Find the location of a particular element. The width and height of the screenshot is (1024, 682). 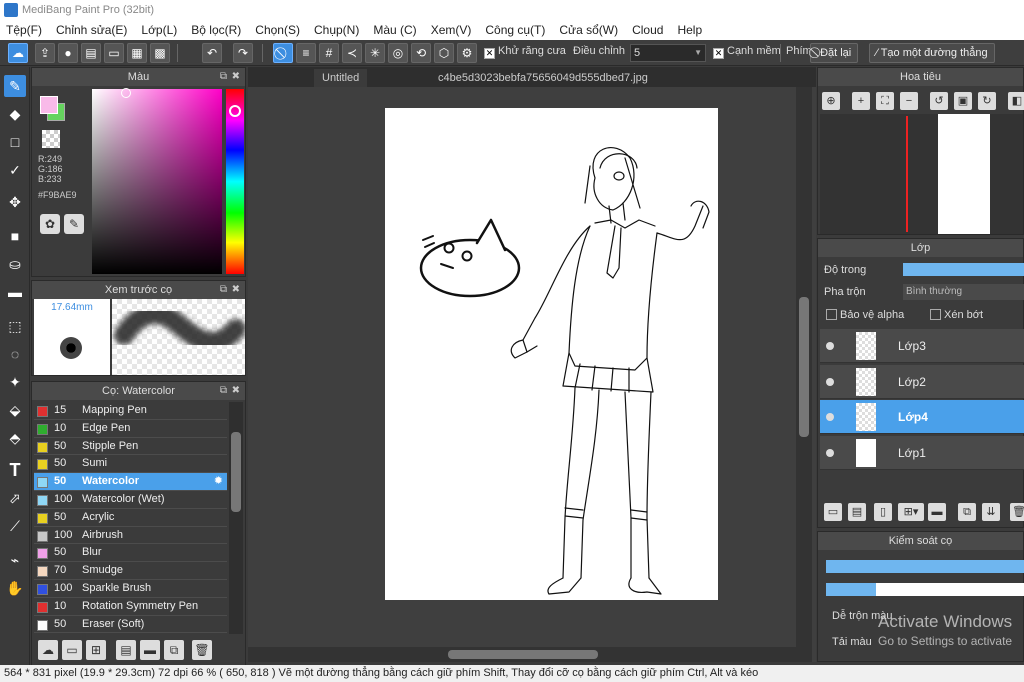

menu-select: Chọn(S) is located at coordinates (277, 30).